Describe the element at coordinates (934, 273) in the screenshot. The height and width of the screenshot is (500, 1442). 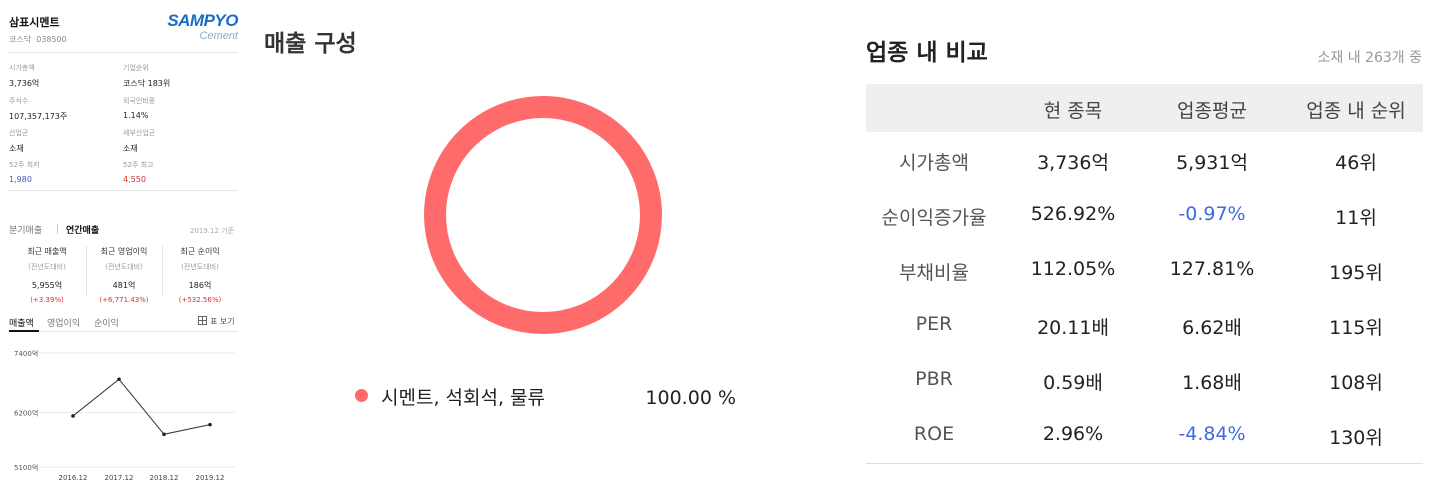
I see `row-label: 부채비율` at that location.